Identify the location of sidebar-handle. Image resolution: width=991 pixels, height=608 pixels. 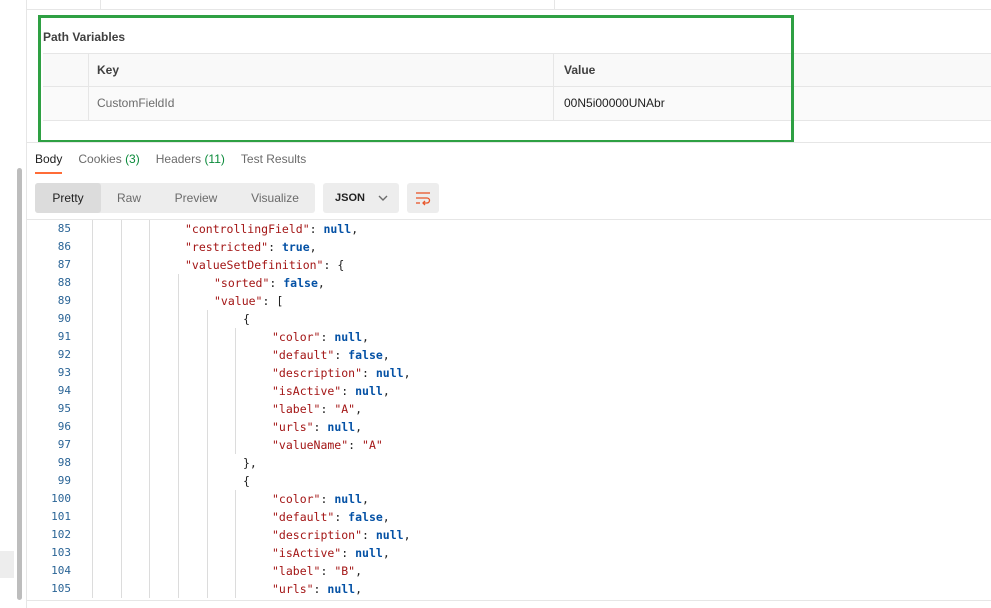
(7, 564).